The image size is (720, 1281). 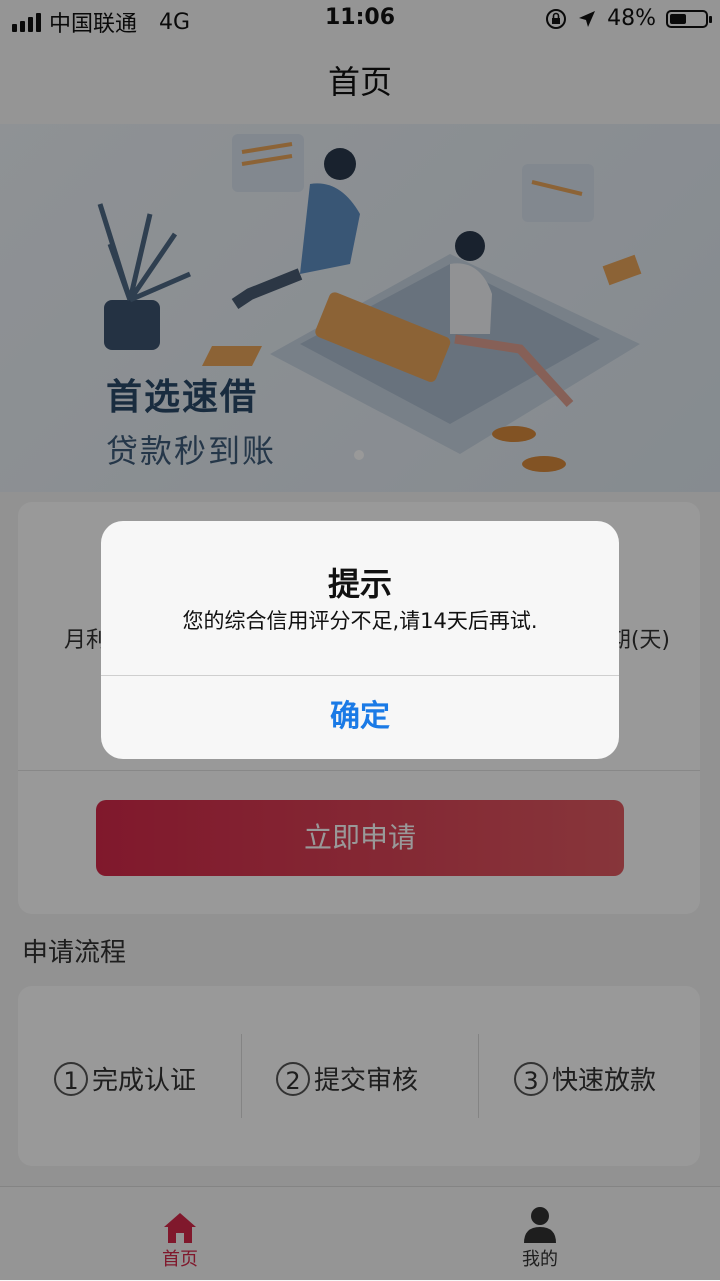 What do you see at coordinates (360, 640) in the screenshot?
I see `alert-dialog: 提示 您的综合信用评分不足,请14天后再试. 确定` at bounding box center [360, 640].